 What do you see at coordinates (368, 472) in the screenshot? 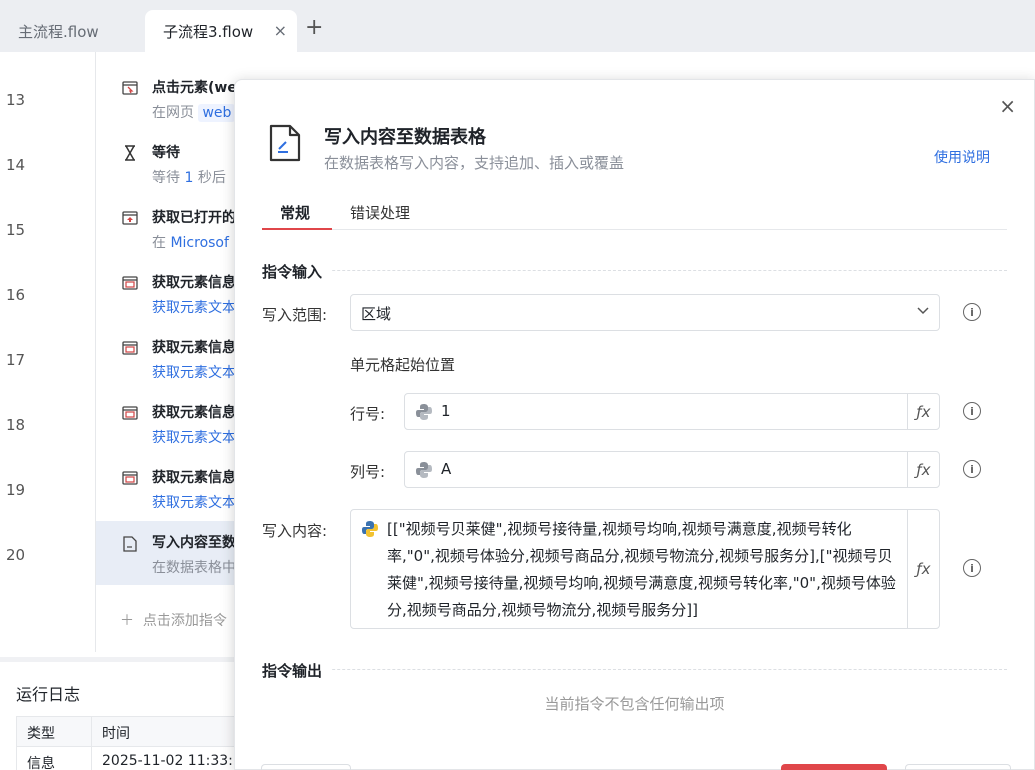
I see `col-label: 列号:` at bounding box center [368, 472].